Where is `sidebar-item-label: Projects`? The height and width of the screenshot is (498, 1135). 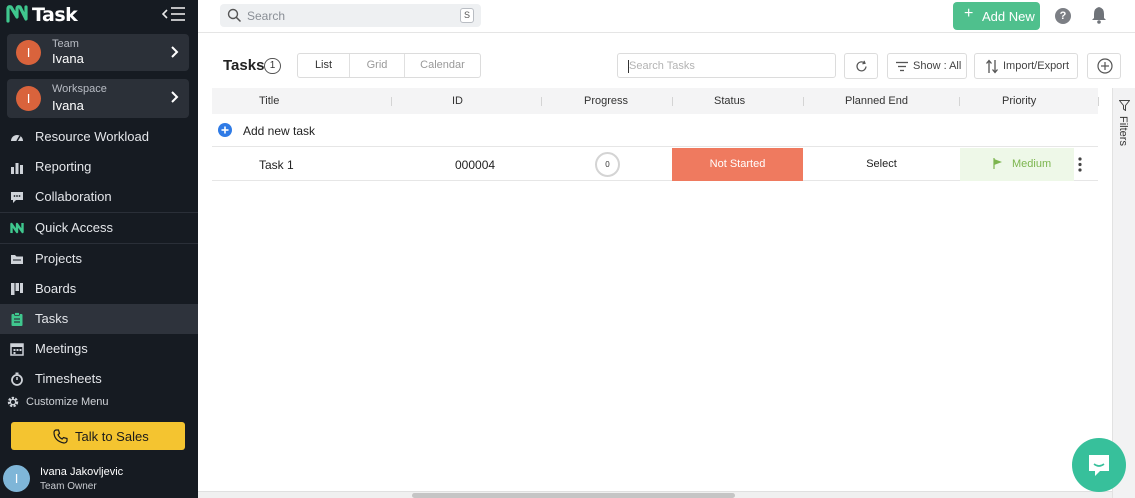
sidebar-item-label: Projects is located at coordinates (58, 258).